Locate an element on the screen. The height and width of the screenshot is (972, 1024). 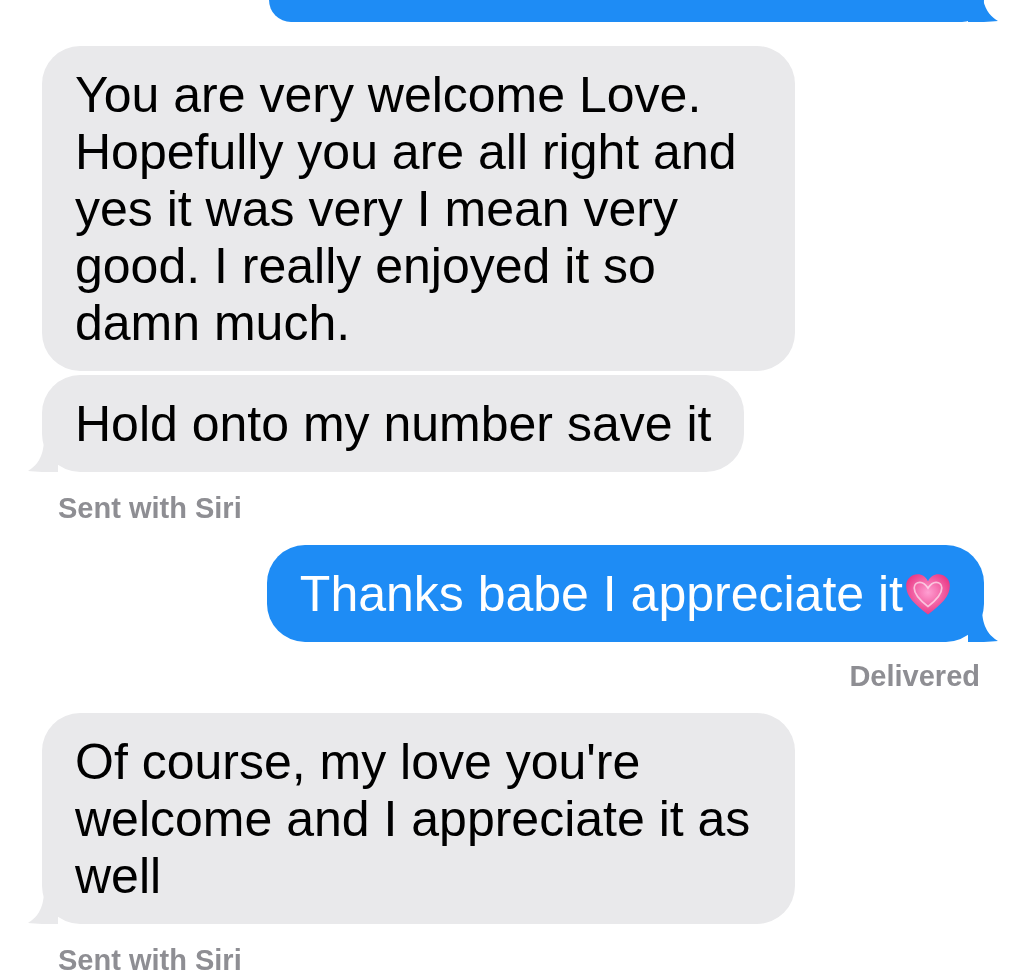
message-text: Of course, my love you're welcome and I appreciate it as well is located at coordinates (413, 819).